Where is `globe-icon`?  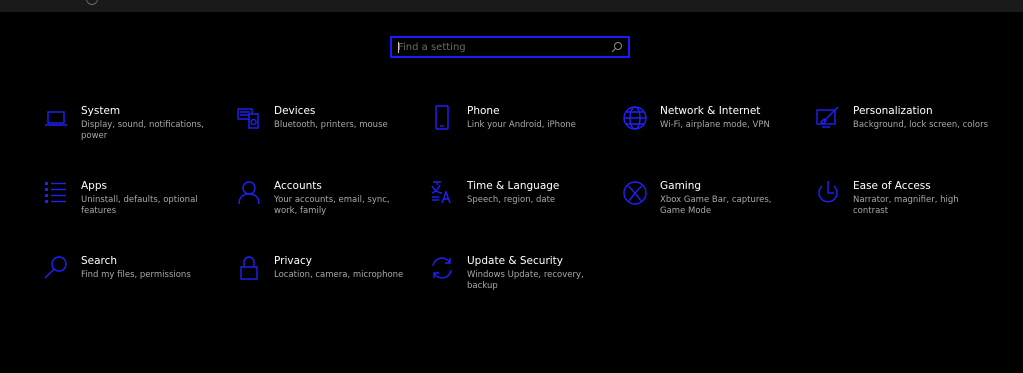 globe-icon is located at coordinates (635, 118).